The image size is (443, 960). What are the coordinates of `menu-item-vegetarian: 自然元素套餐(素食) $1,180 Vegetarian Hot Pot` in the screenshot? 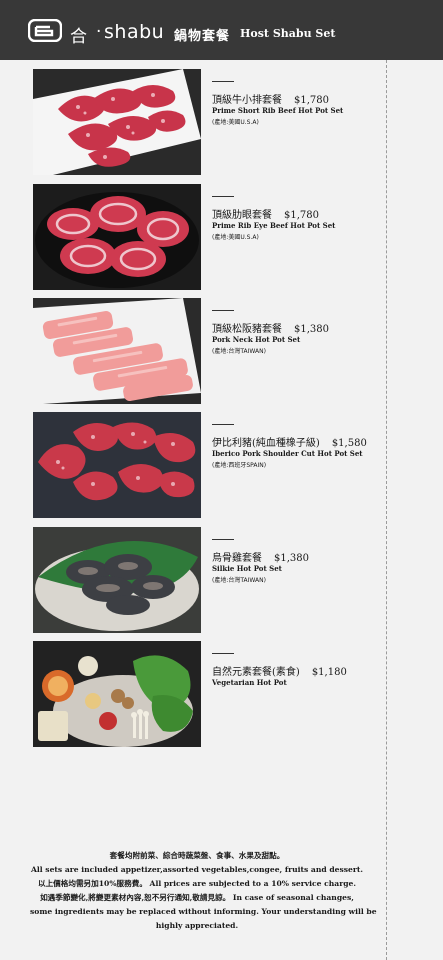 It's located at (198, 695).